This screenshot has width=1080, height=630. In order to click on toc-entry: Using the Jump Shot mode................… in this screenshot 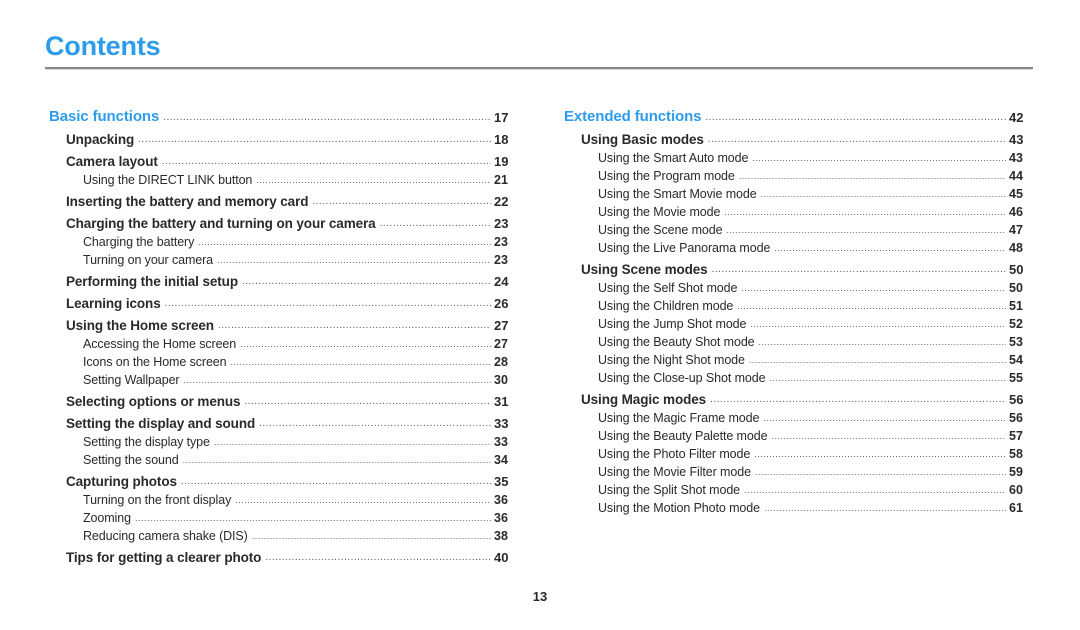, I will do `click(797, 322)`.